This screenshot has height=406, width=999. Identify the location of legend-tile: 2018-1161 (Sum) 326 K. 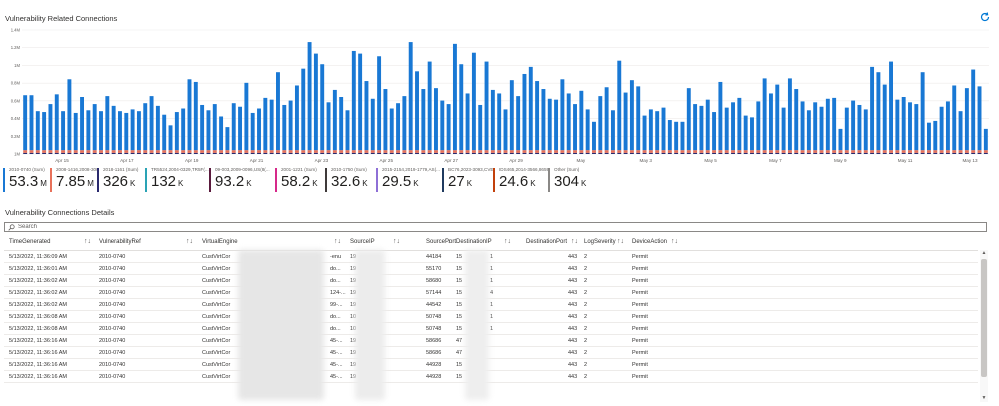
(121, 180).